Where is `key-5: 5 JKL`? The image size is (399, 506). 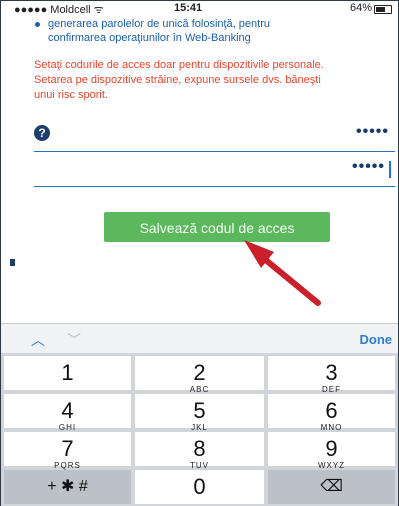
key-5: 5 JKL is located at coordinates (199, 413).